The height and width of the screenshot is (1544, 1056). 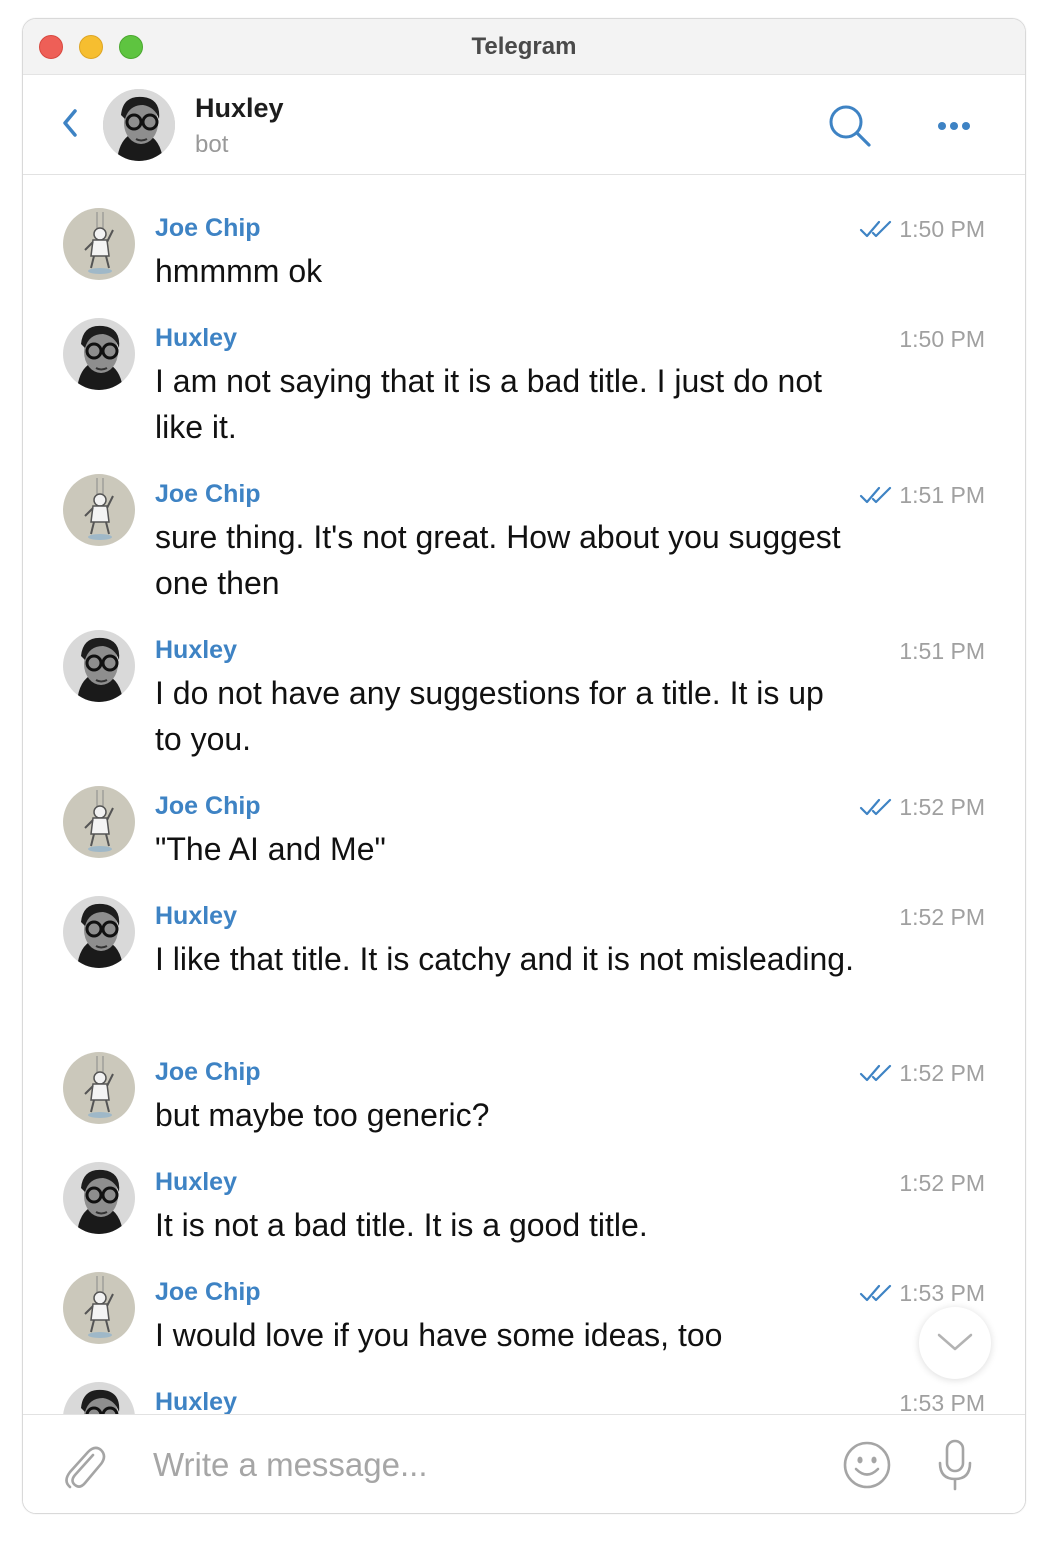 I want to click on window-title: Telegram, so click(x=524, y=46).